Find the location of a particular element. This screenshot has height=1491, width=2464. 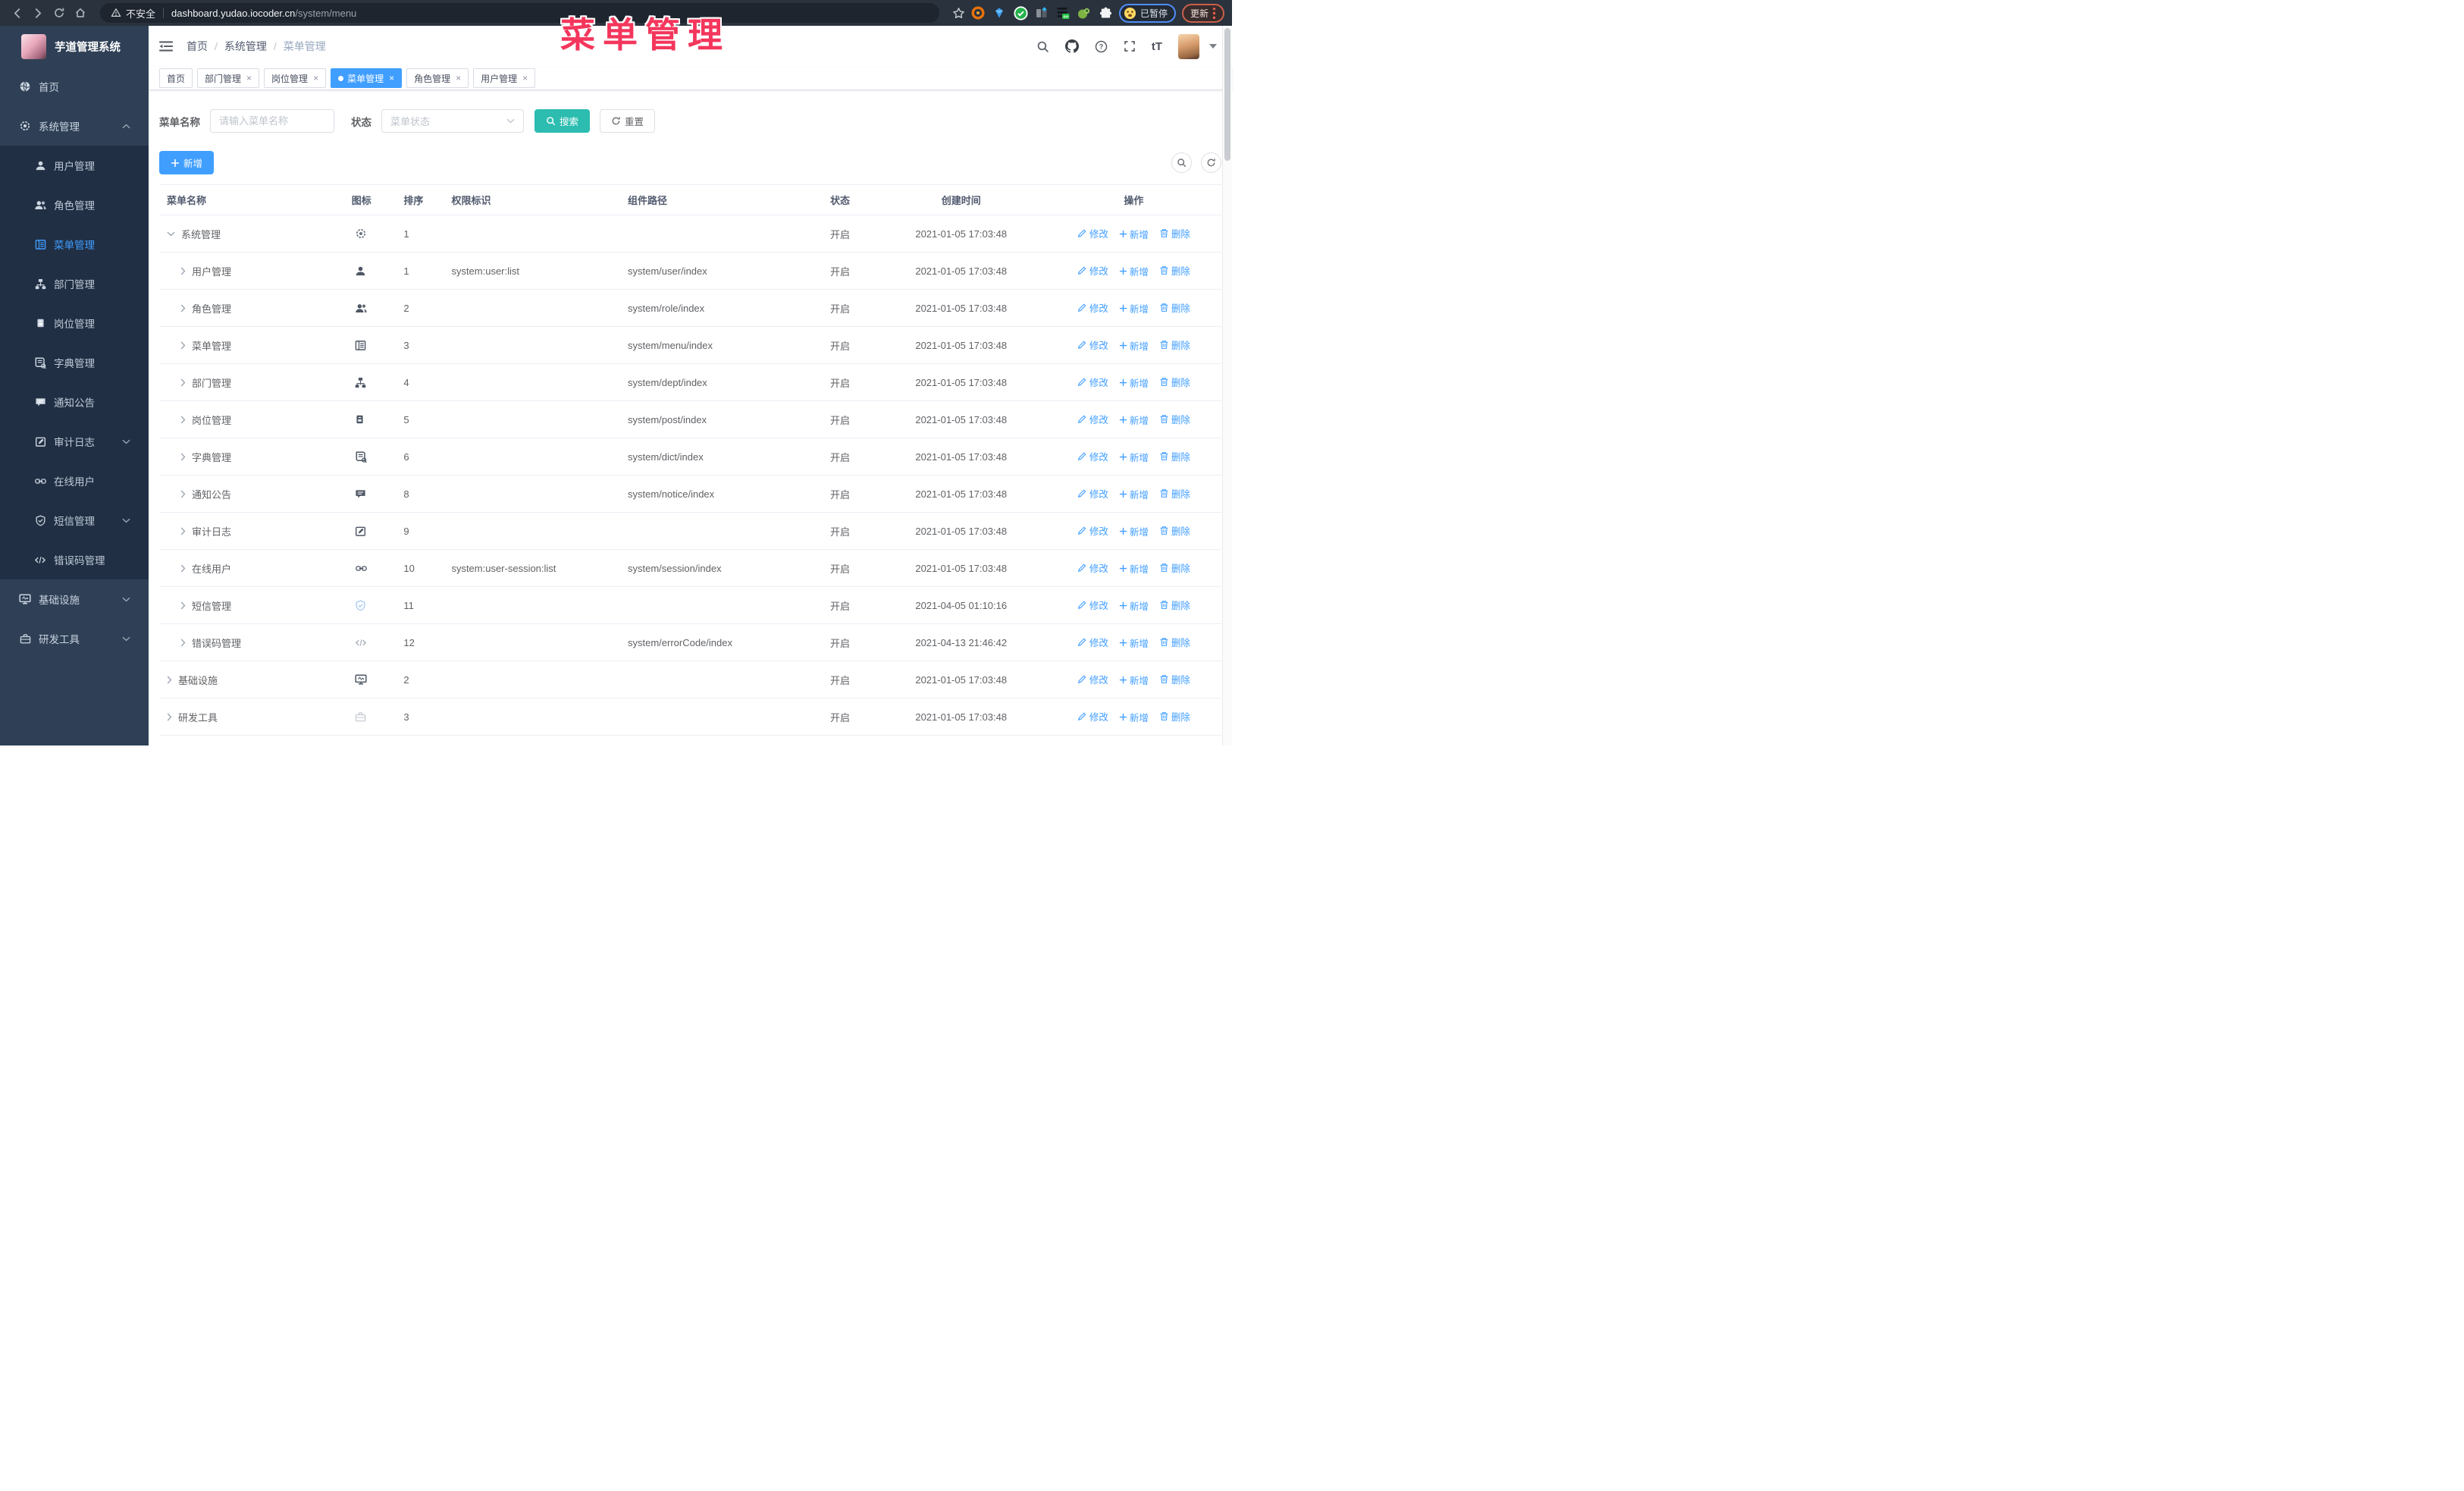

sidebar-item-10: 在线用户 is located at coordinates (74, 481).